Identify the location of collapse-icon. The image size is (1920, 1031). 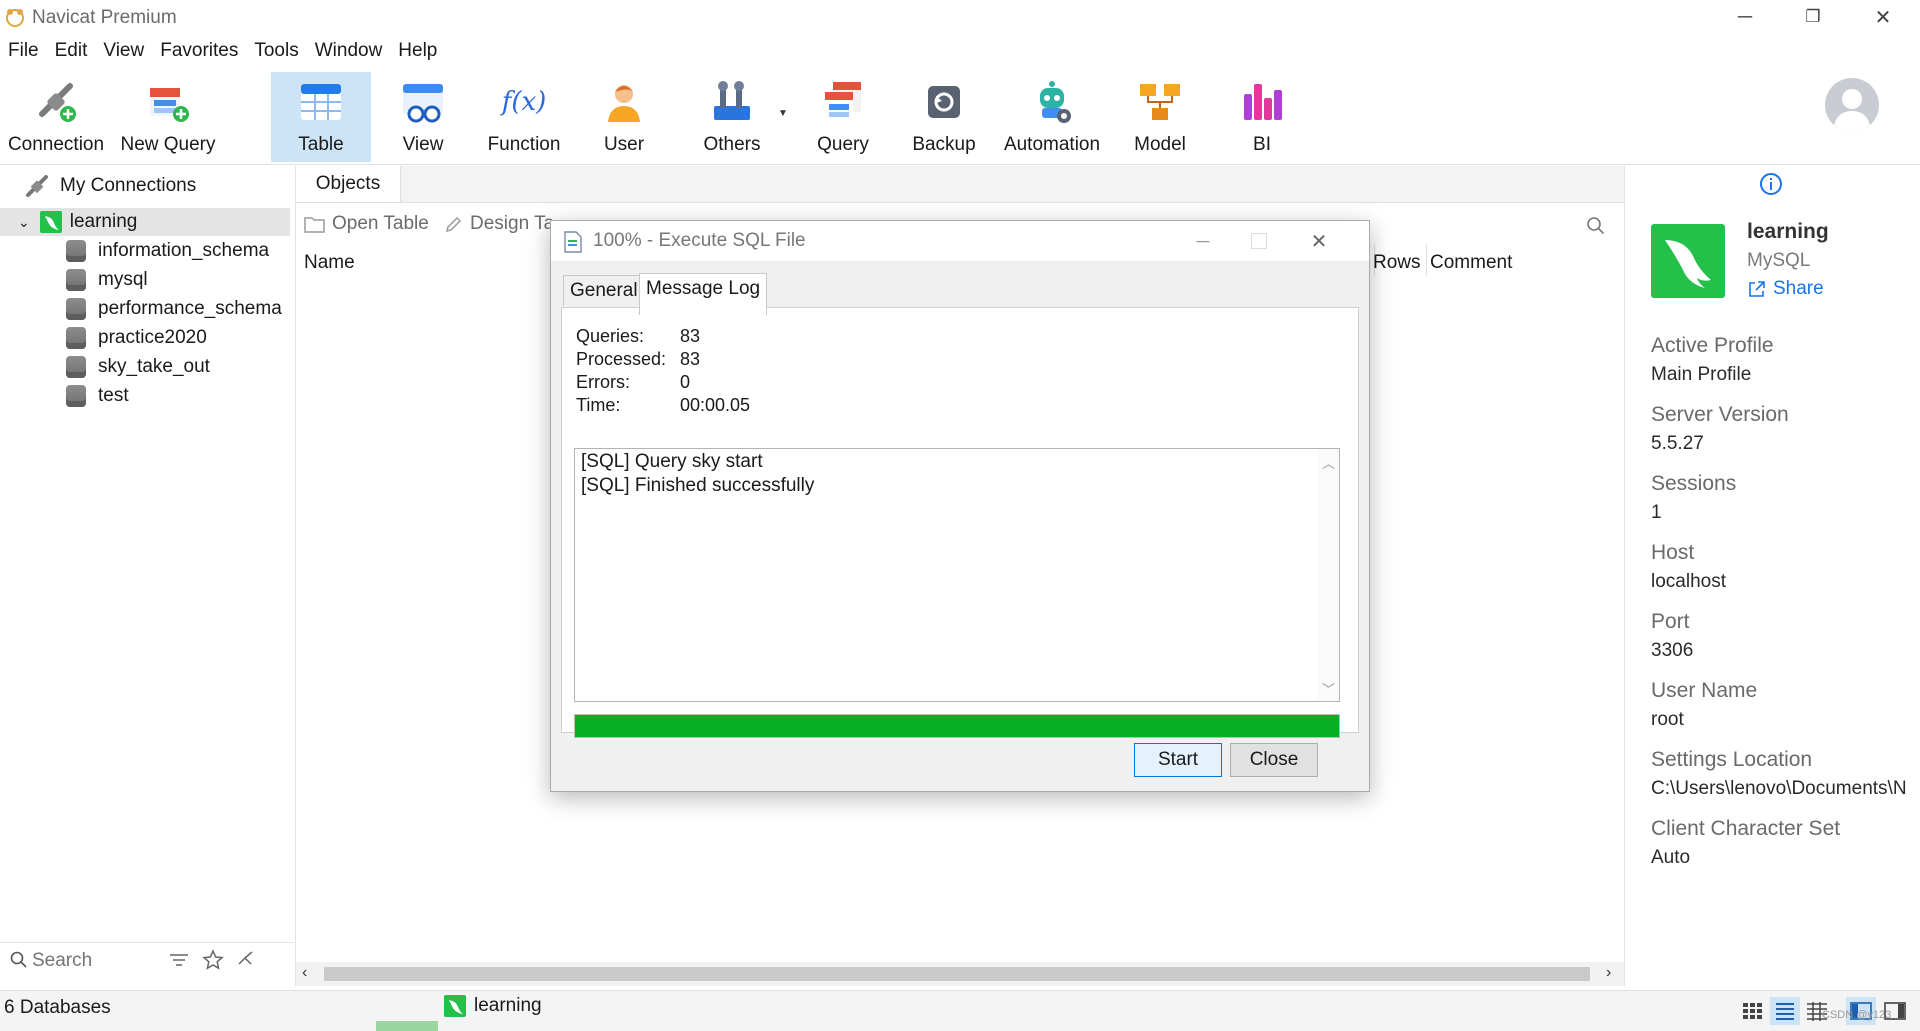
(246, 960).